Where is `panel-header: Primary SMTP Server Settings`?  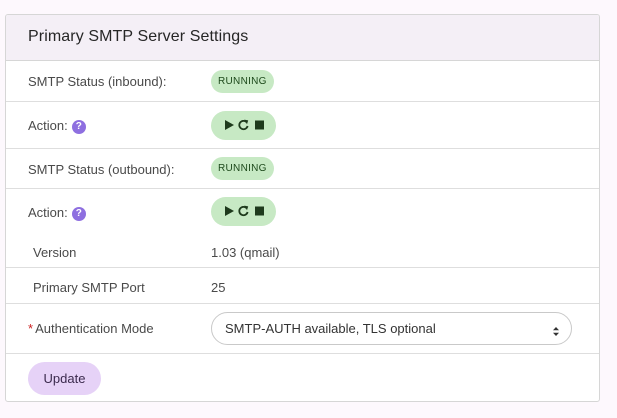
panel-header: Primary SMTP Server Settings is located at coordinates (302, 38).